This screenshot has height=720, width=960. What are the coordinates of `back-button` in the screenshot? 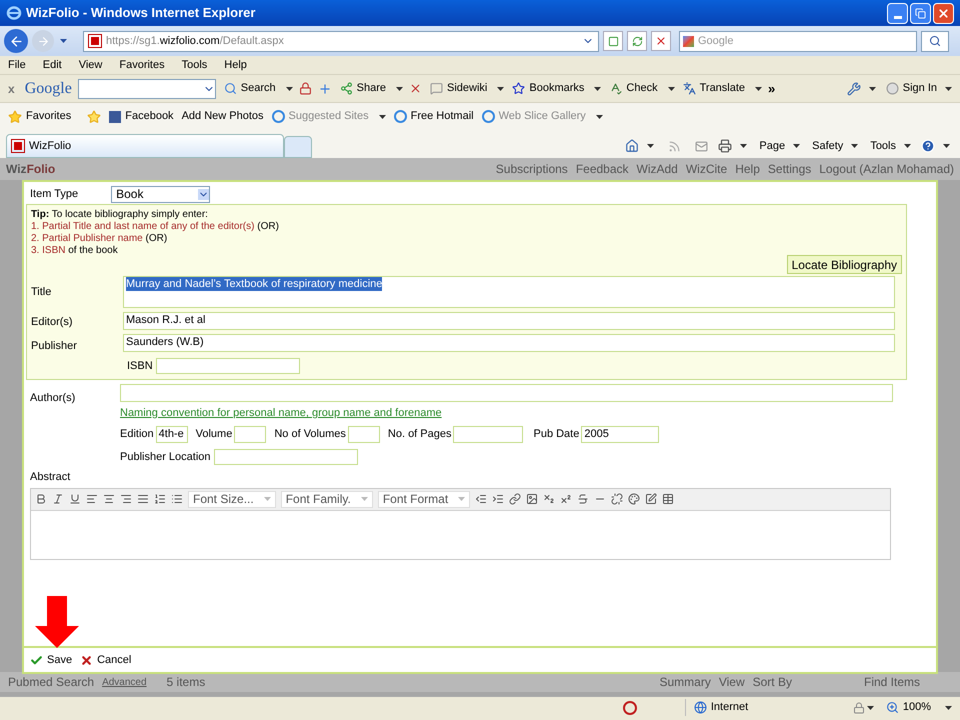 It's located at (16, 41).